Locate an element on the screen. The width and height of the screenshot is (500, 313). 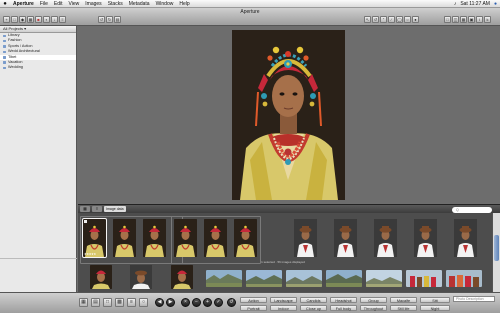
browser-mode-icon: ▦ is located at coordinates (463, 19).